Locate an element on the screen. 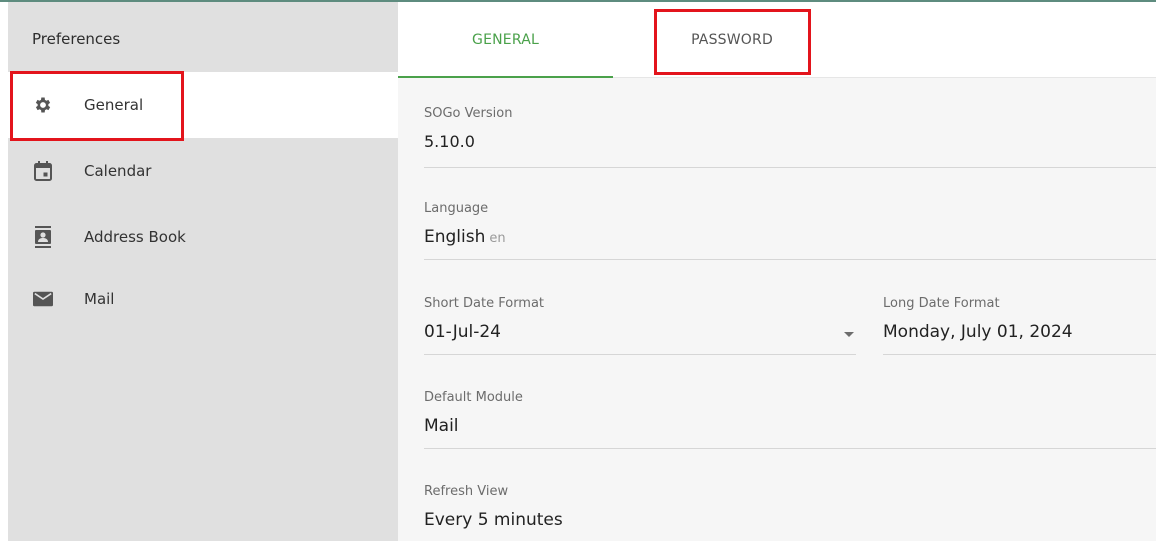  field-label: Short Date Format is located at coordinates (484, 303).